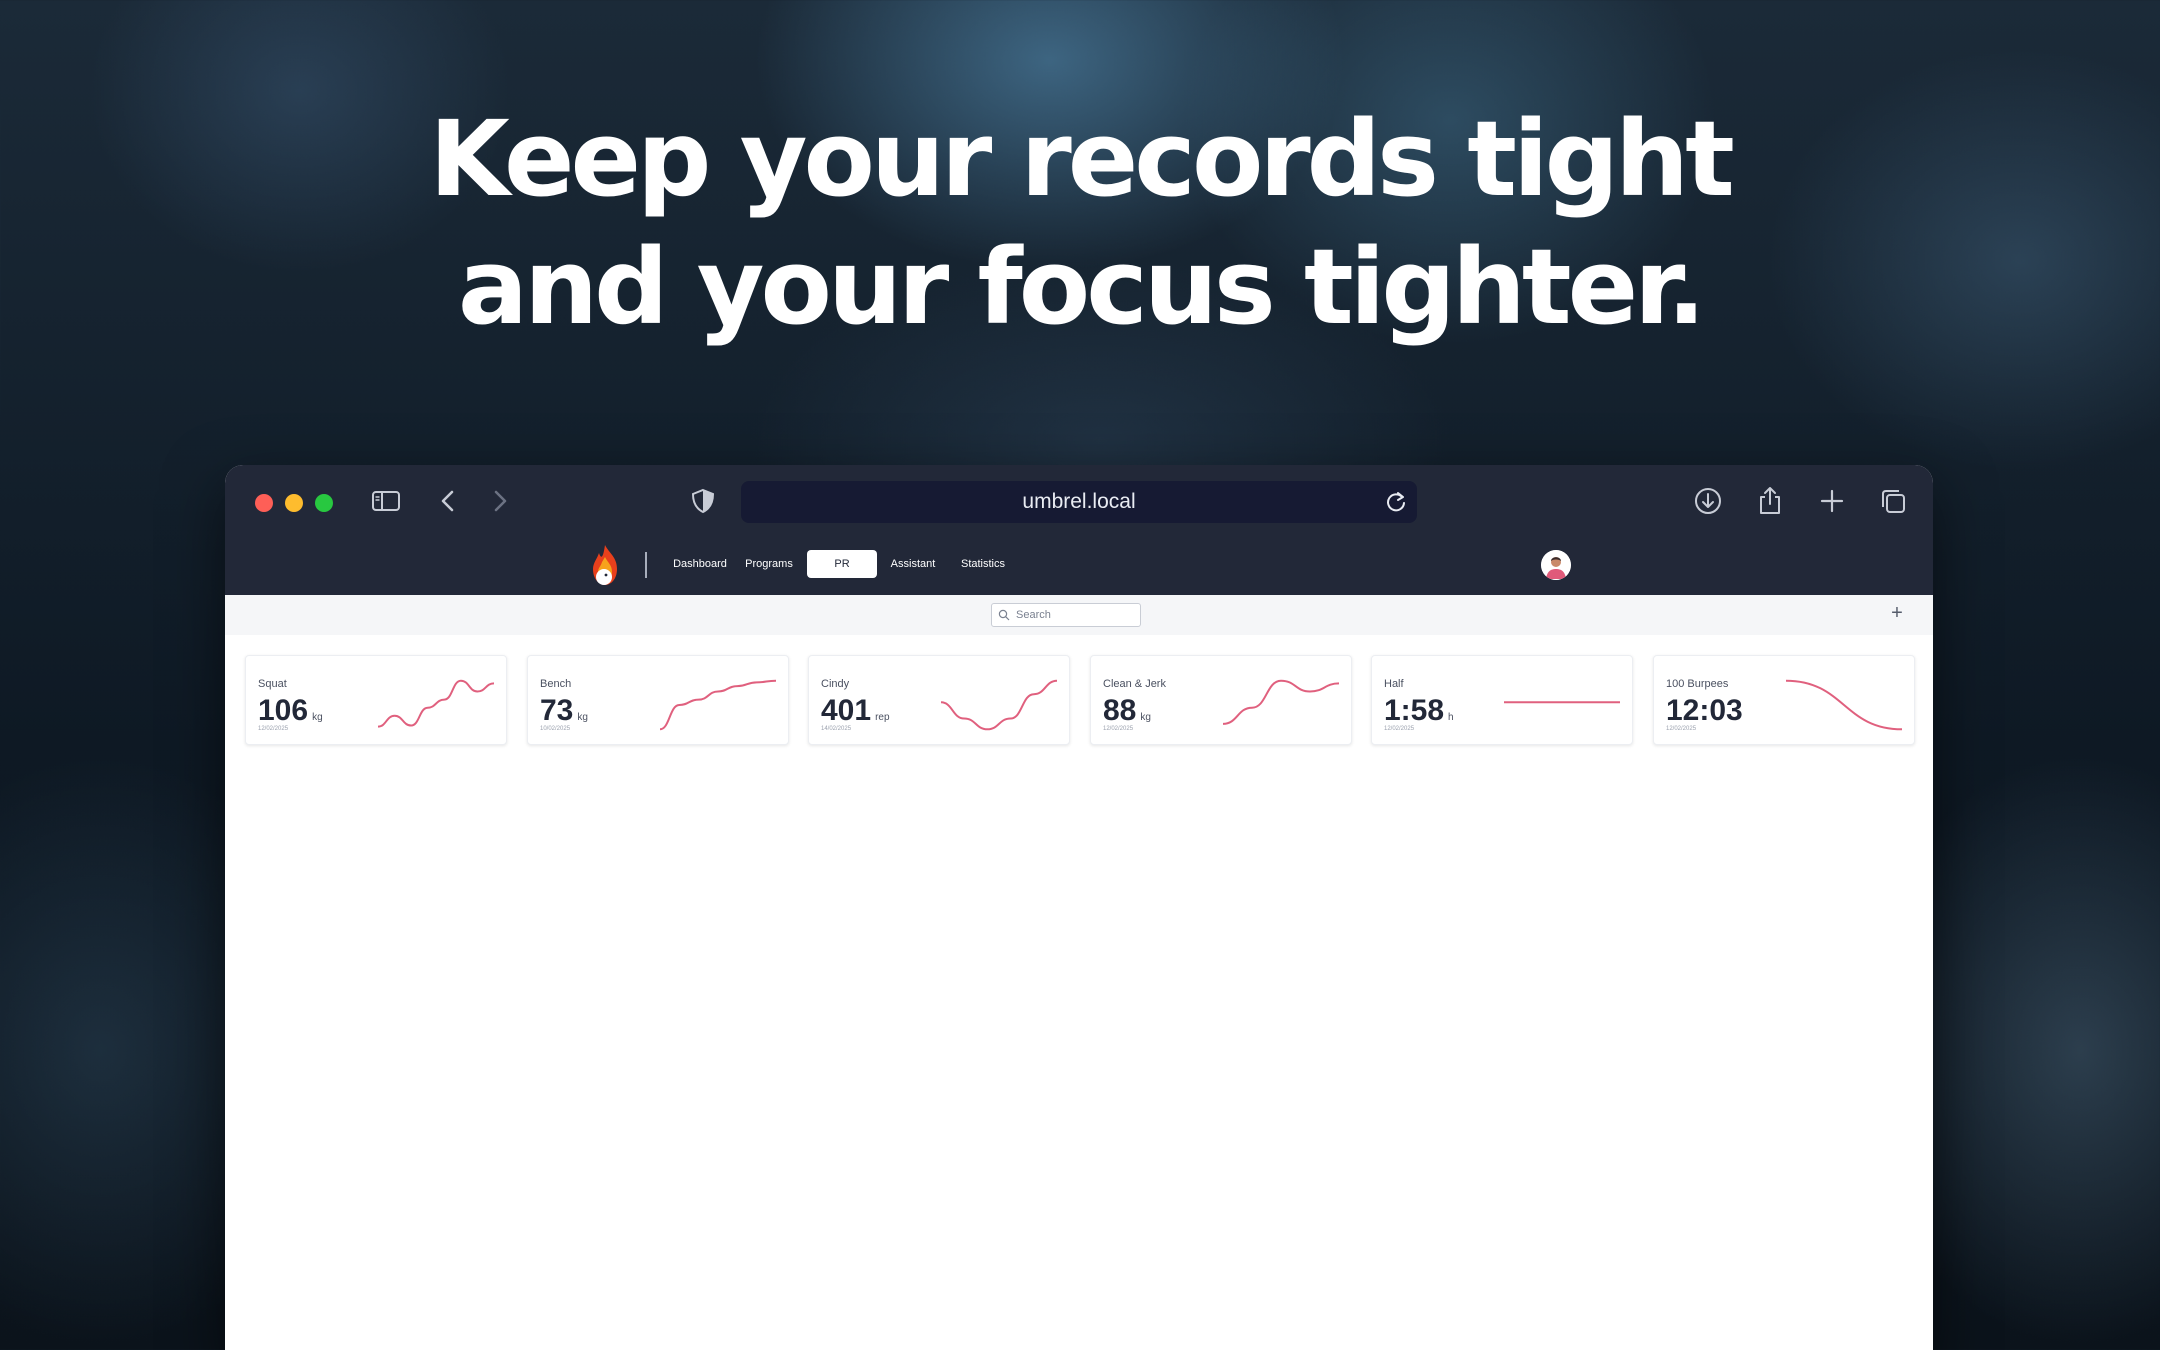 The height and width of the screenshot is (1350, 2160). What do you see at coordinates (939, 700) in the screenshot?
I see `pr-card: Cindy 401 rep 14/02/2025` at bounding box center [939, 700].